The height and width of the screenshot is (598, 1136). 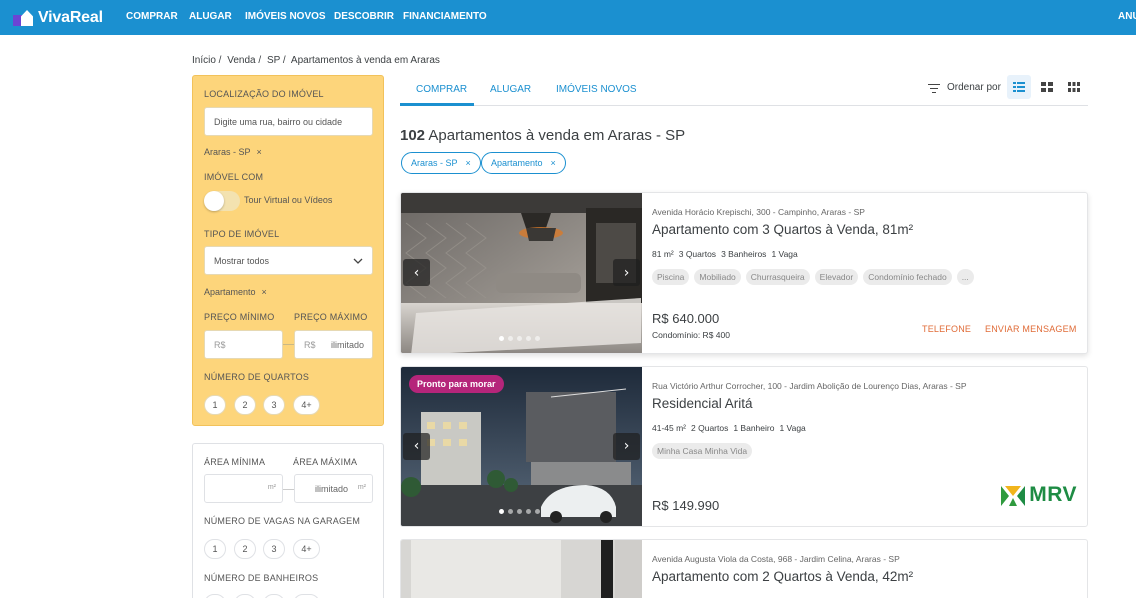 What do you see at coordinates (206, 60) in the screenshot?
I see `breadcrumb-inicio: Início /` at bounding box center [206, 60].